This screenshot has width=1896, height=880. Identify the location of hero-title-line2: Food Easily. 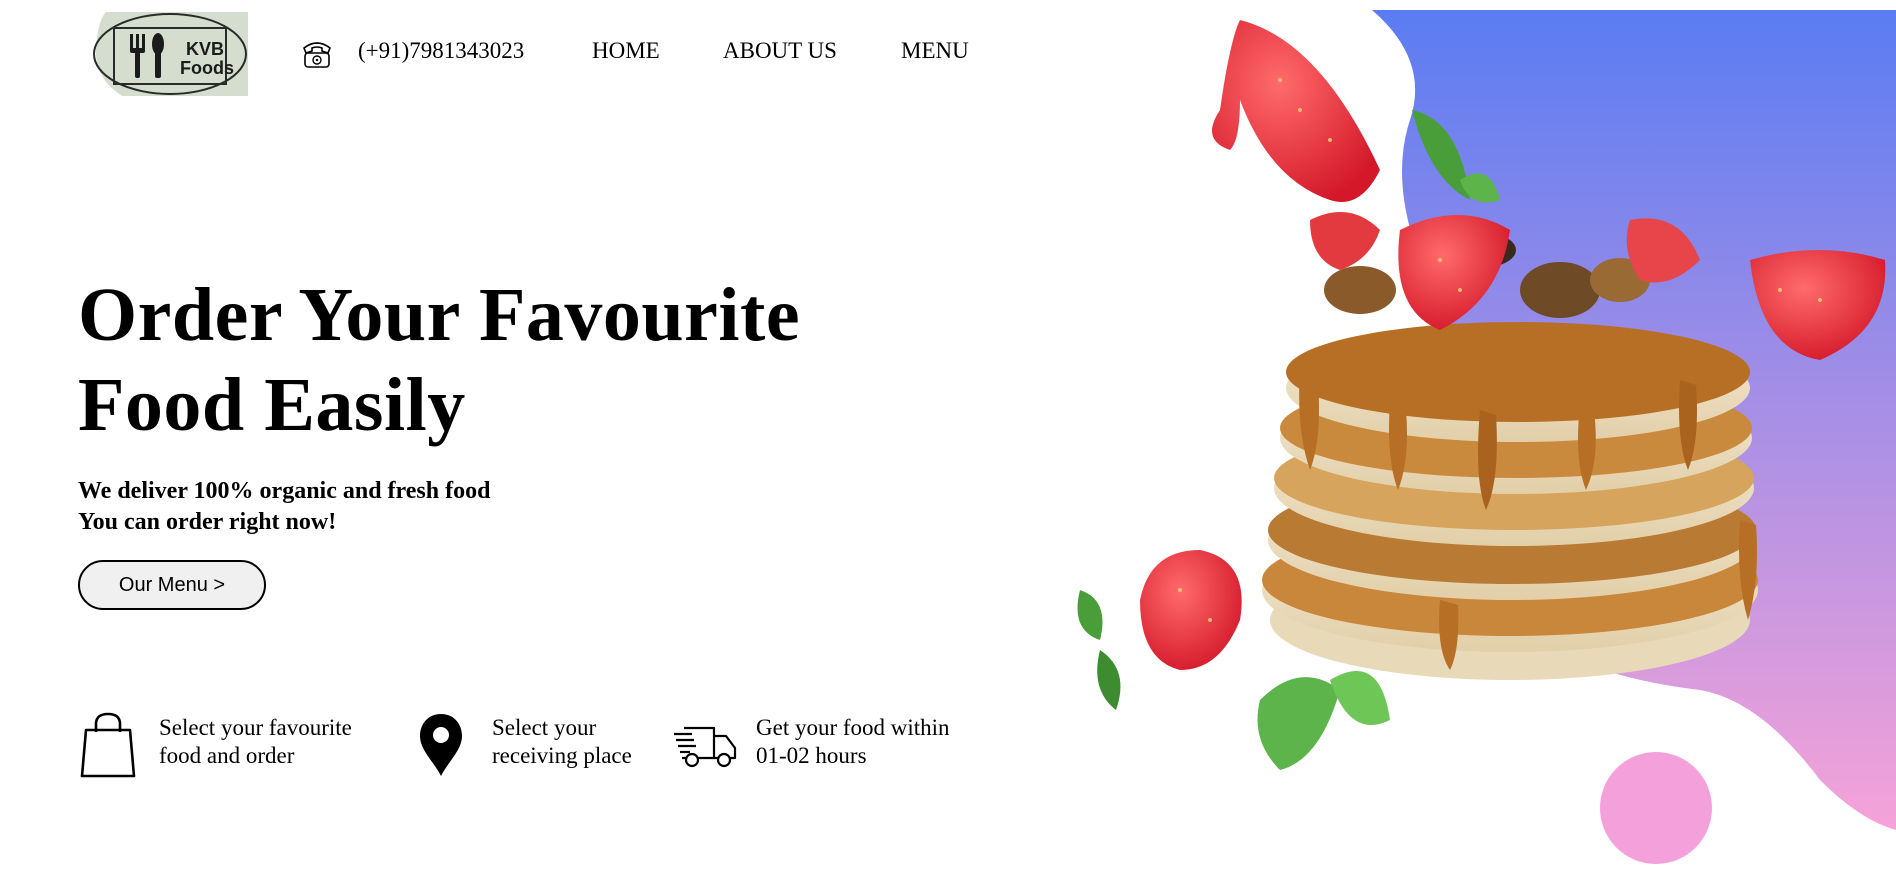
(272, 405).